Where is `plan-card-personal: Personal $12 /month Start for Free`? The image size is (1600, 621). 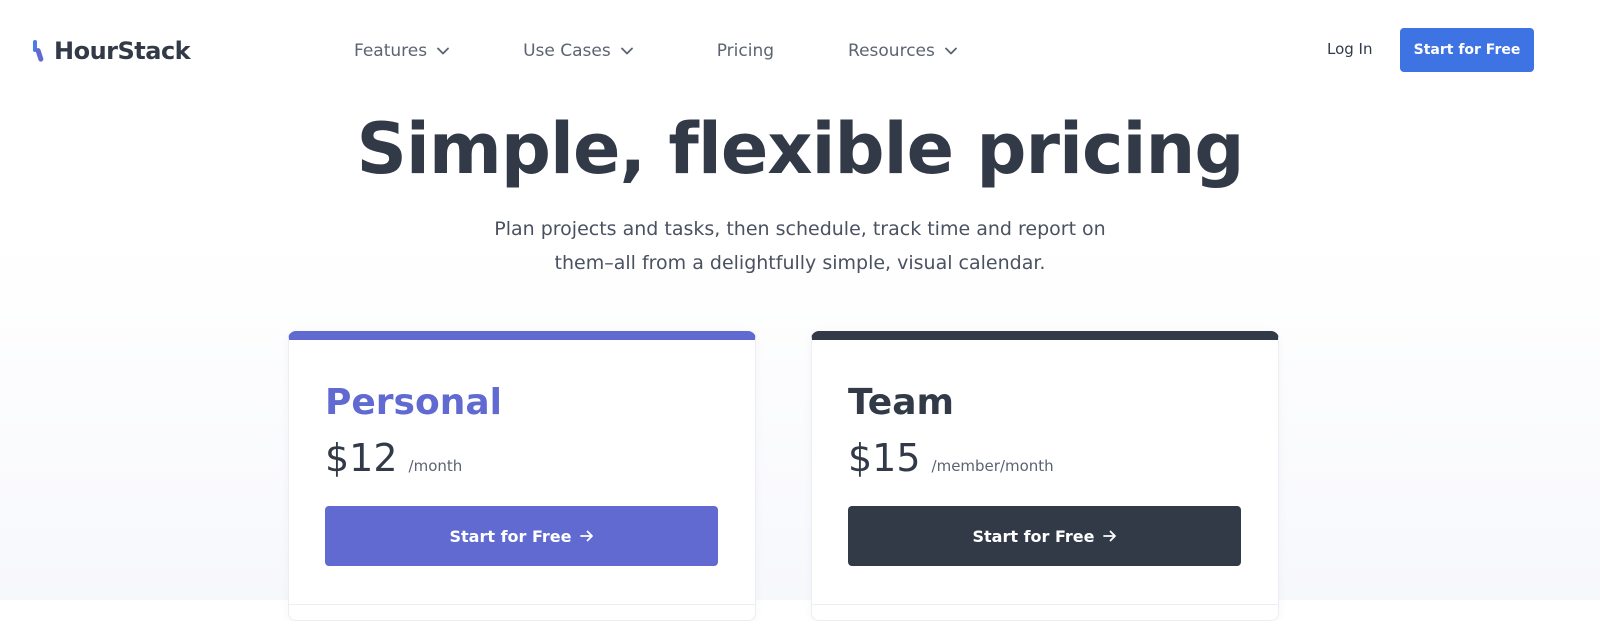
plan-card-personal: Personal $12 /month Start for Free is located at coordinates (522, 476).